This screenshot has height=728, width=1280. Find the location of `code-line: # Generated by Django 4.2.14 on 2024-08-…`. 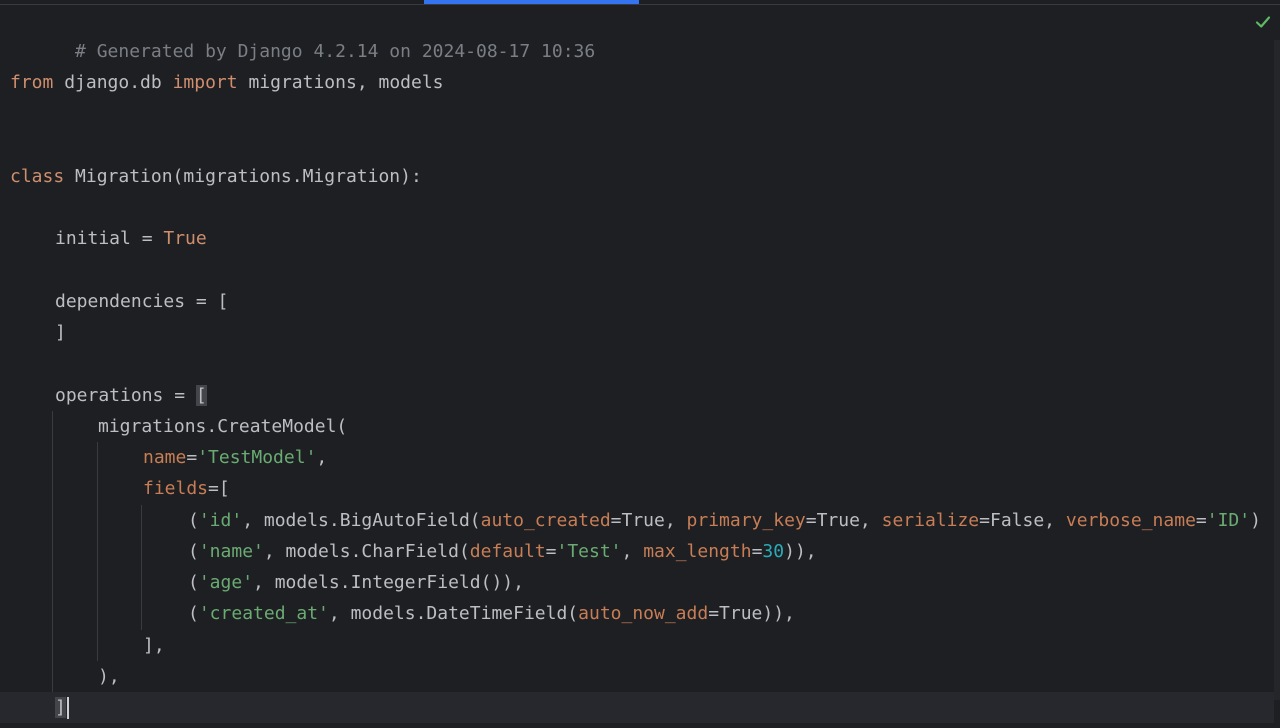

code-line: # Generated by Django 4.2.14 on 2024-08-… is located at coordinates (302, 33).